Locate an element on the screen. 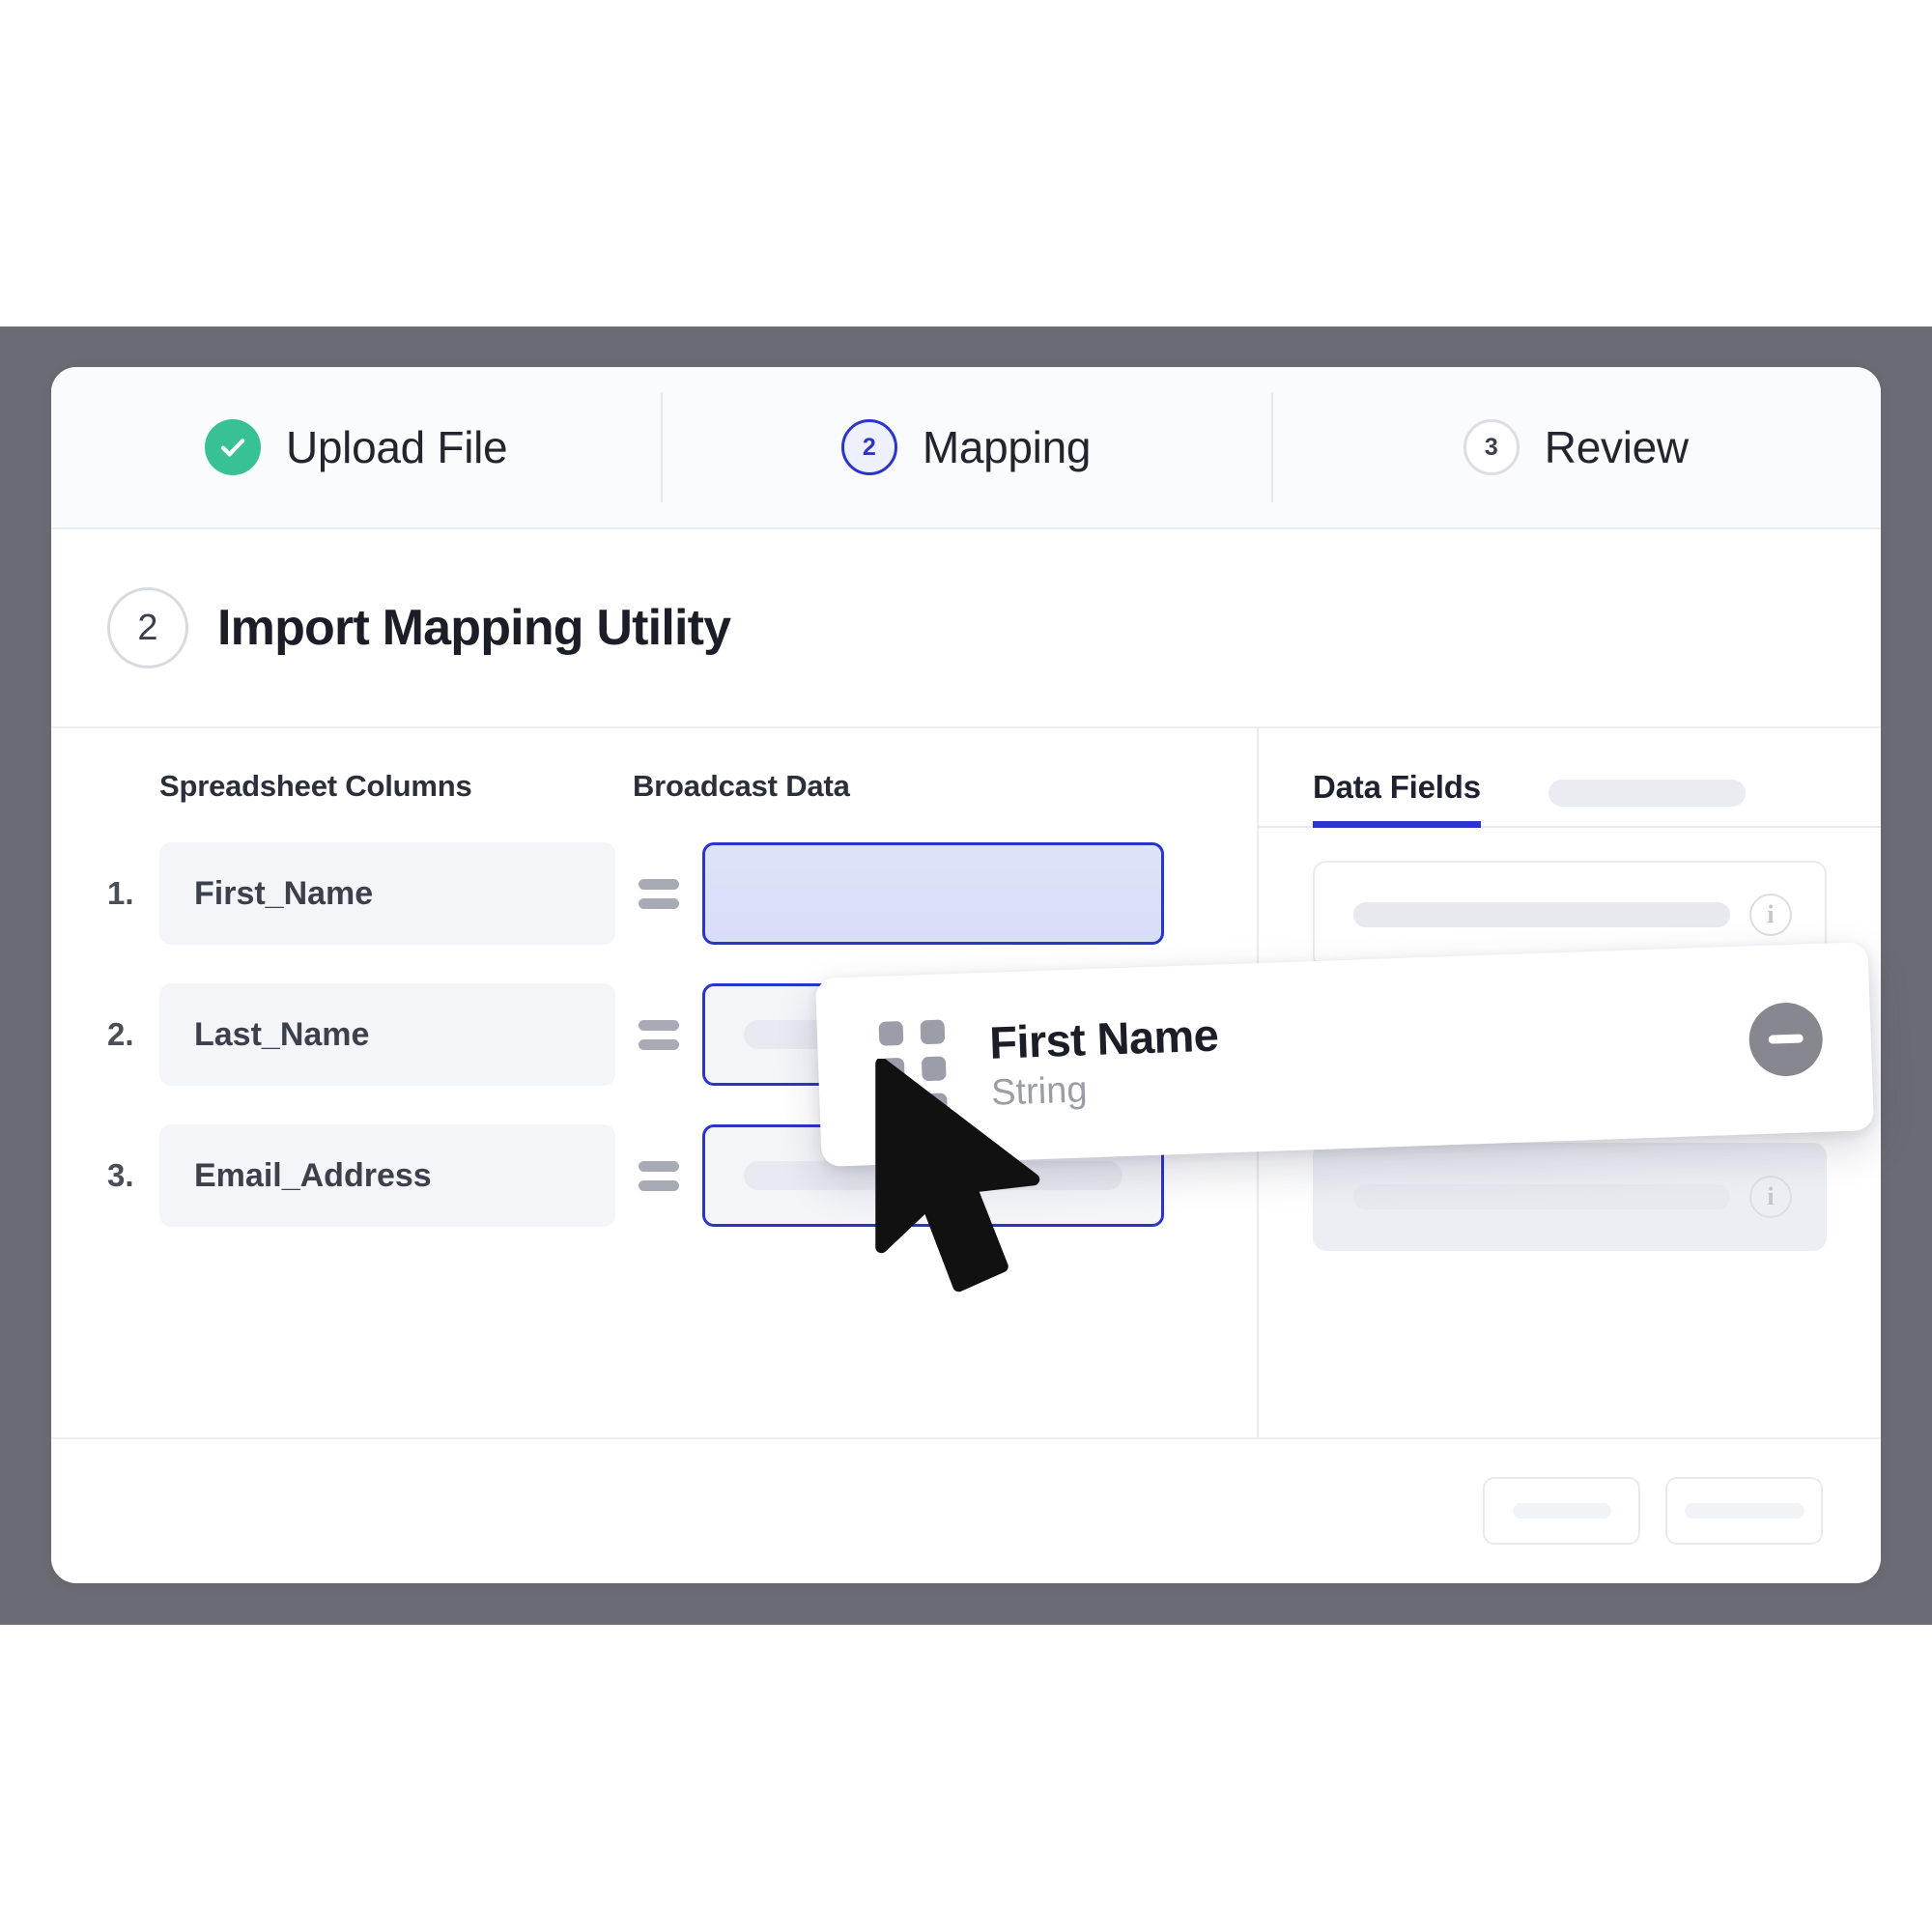  step-number-badge-review: 3 is located at coordinates (1491, 447).